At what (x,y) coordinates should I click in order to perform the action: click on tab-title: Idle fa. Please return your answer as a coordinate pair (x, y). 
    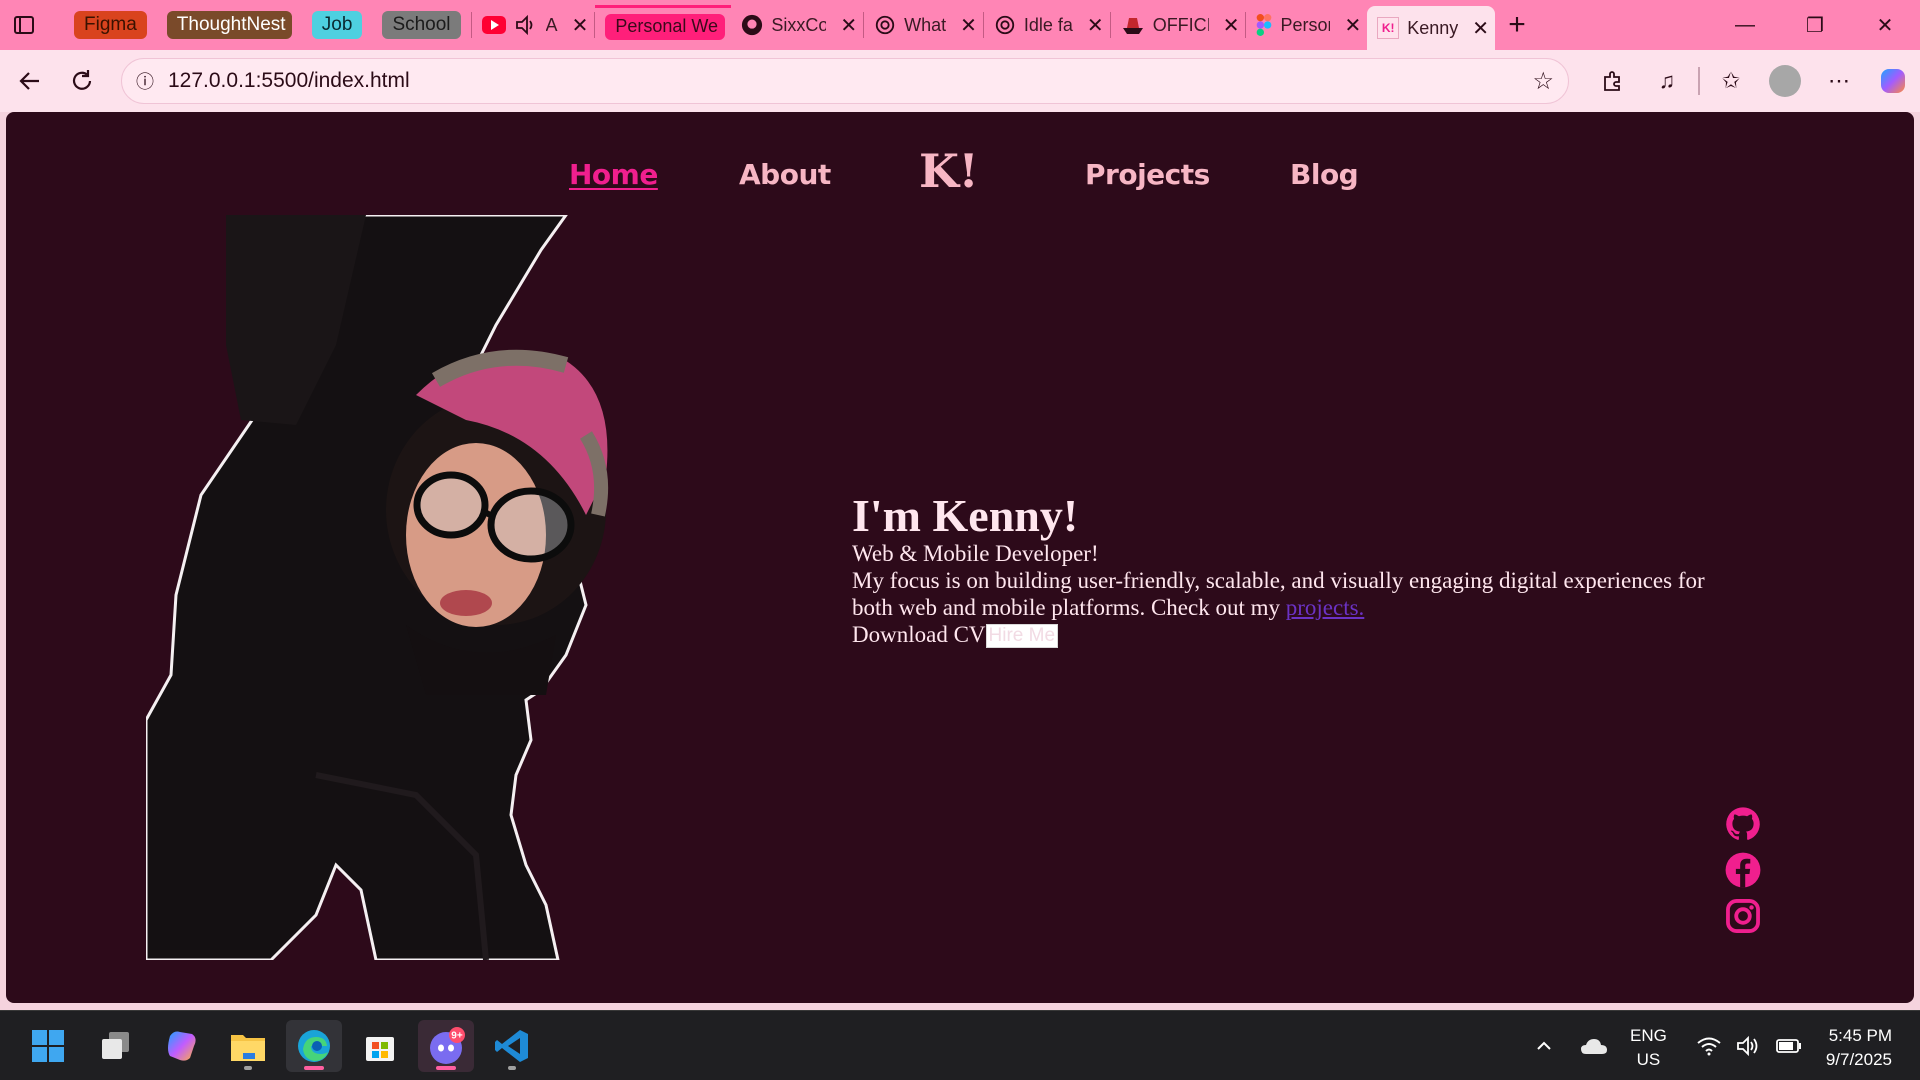
    Looking at the image, I should click on (1048, 24).